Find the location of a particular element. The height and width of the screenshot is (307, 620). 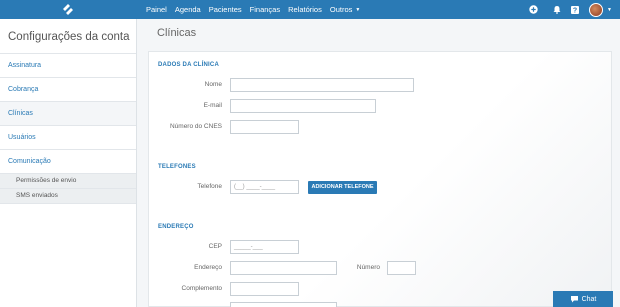

sidebar-item-cobranca: Cobrança is located at coordinates (68, 89).